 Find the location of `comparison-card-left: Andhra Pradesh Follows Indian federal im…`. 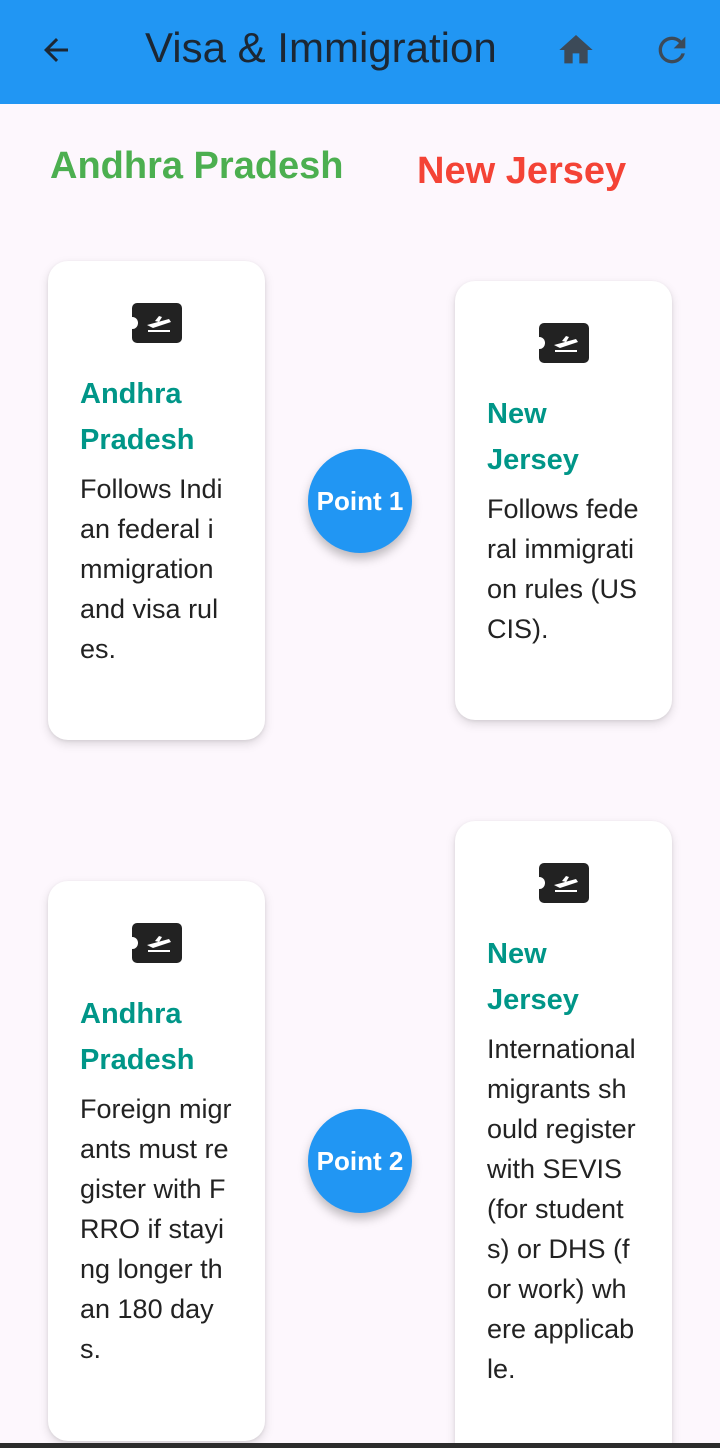

comparison-card-left: Andhra Pradesh Follows Indian federal im… is located at coordinates (156, 500).